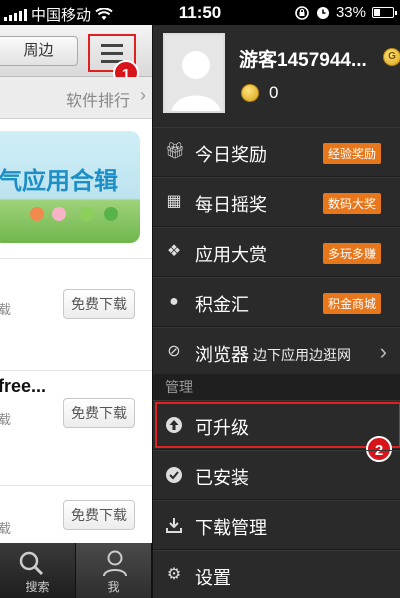 This screenshot has height=598, width=400. Describe the element at coordinates (391, 57) in the screenshot. I see `level-badge-icon: G` at that location.